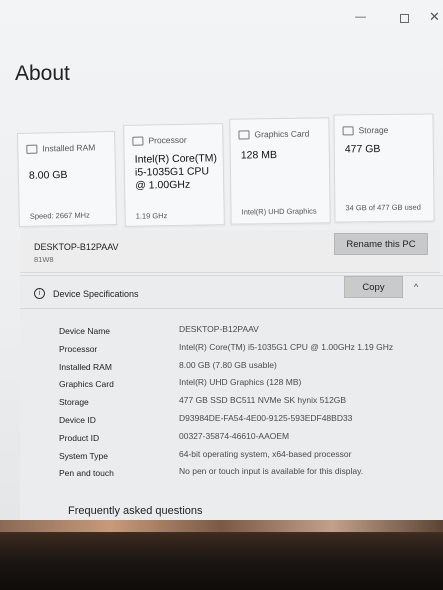 Image resolution: width=443 pixels, height=590 pixels. What do you see at coordinates (404, 18) in the screenshot?
I see `maximize-button` at bounding box center [404, 18].